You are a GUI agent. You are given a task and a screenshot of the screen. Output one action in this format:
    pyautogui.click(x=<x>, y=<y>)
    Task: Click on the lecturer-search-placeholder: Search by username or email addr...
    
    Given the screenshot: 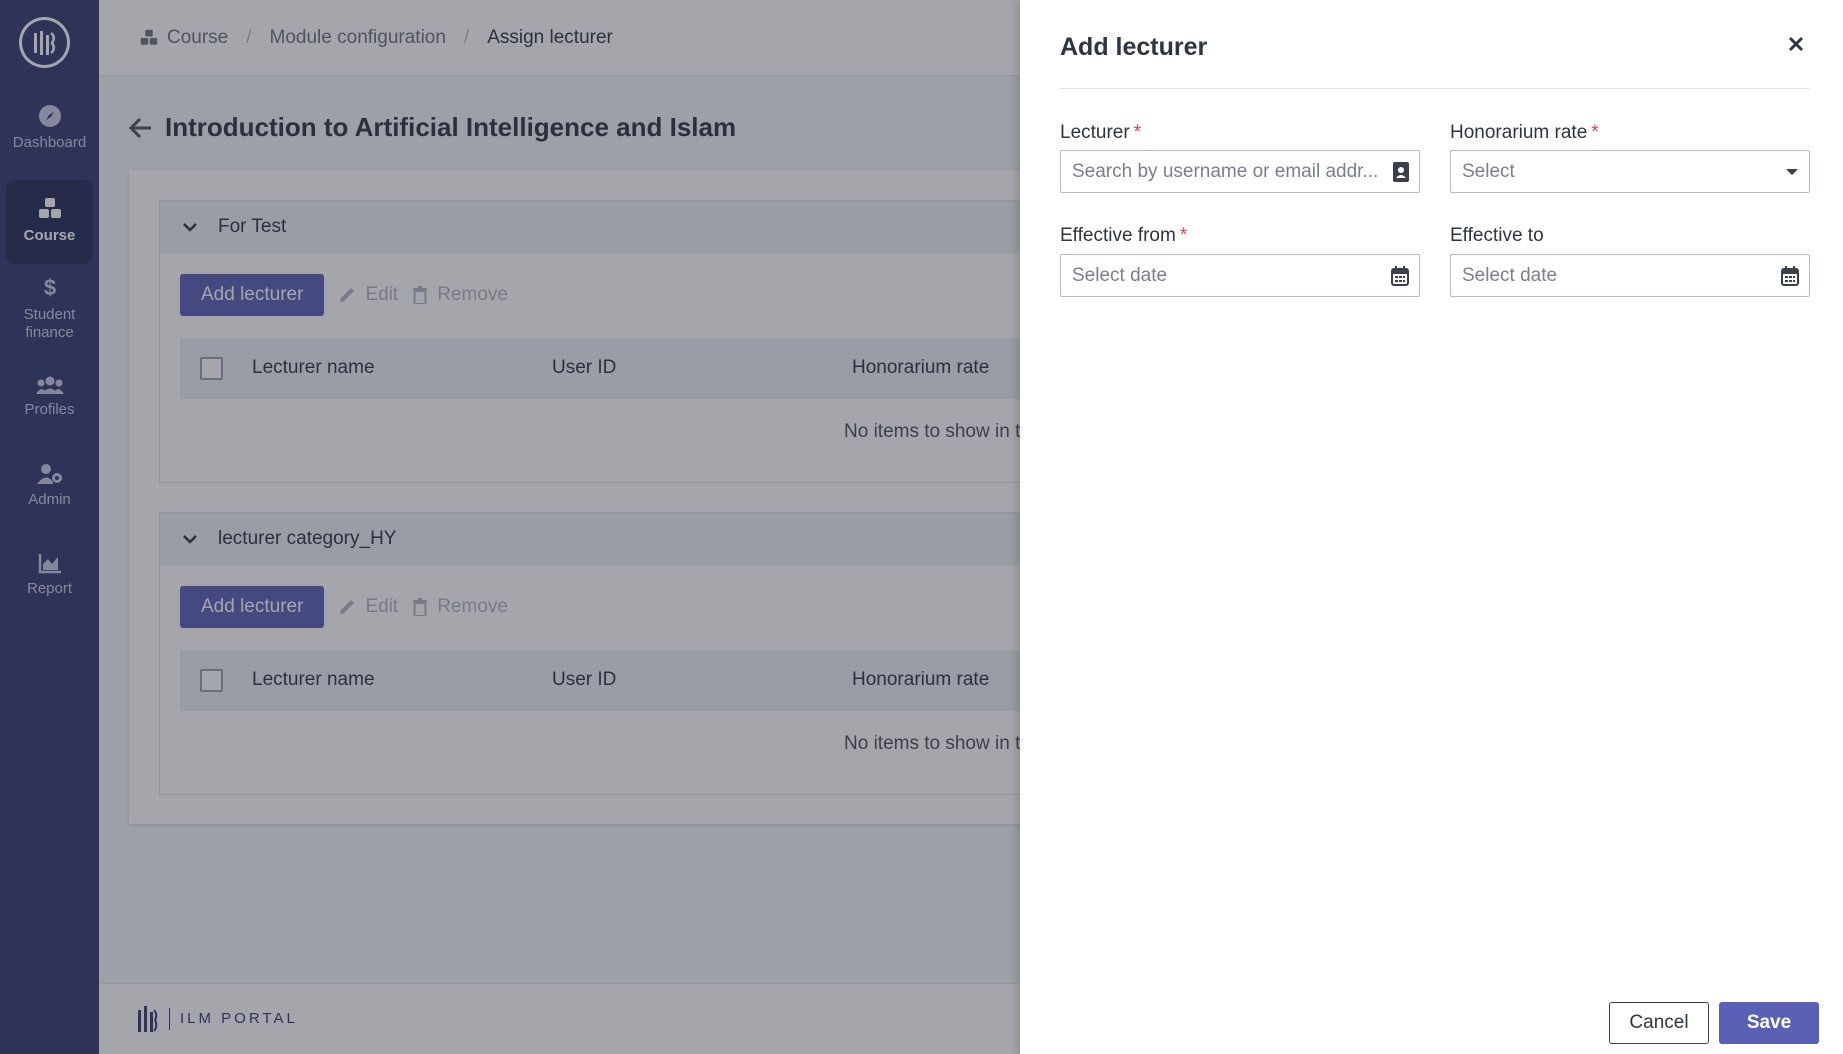 What is the action you would take?
    pyautogui.click(x=1225, y=171)
    